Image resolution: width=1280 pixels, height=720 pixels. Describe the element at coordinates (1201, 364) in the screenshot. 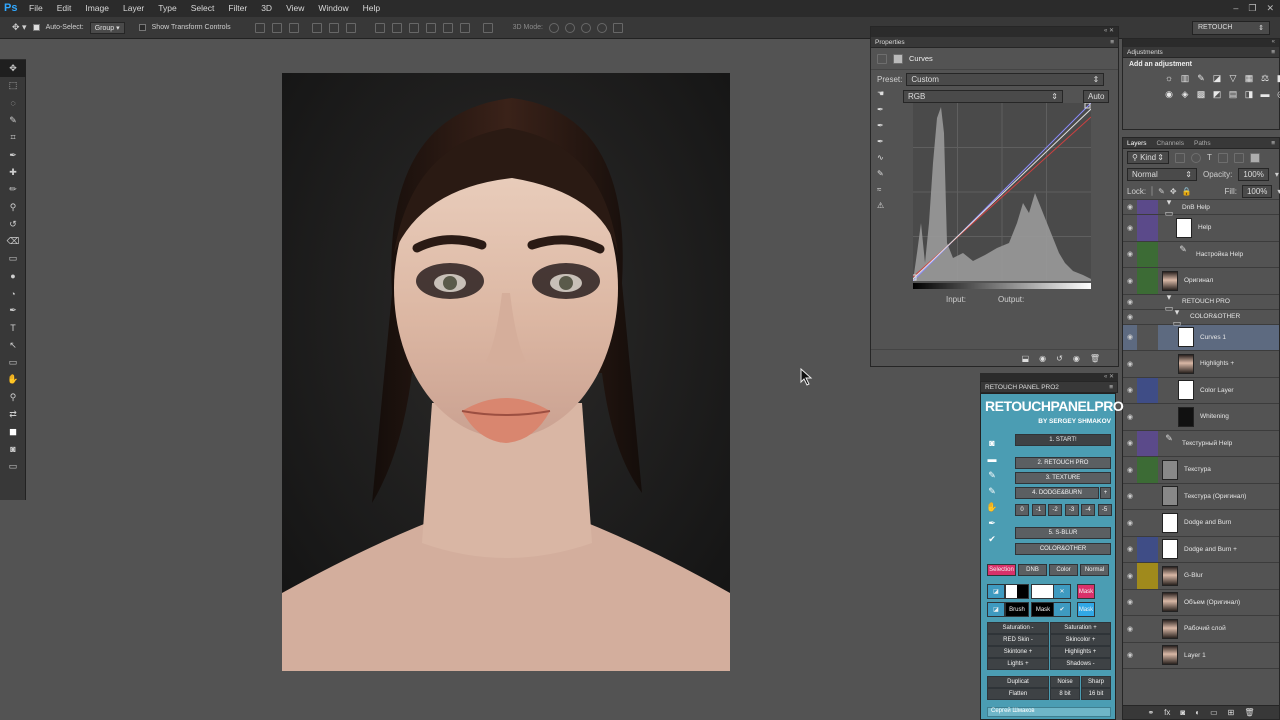

I see `layer-row: ◉ Highlights +` at that location.